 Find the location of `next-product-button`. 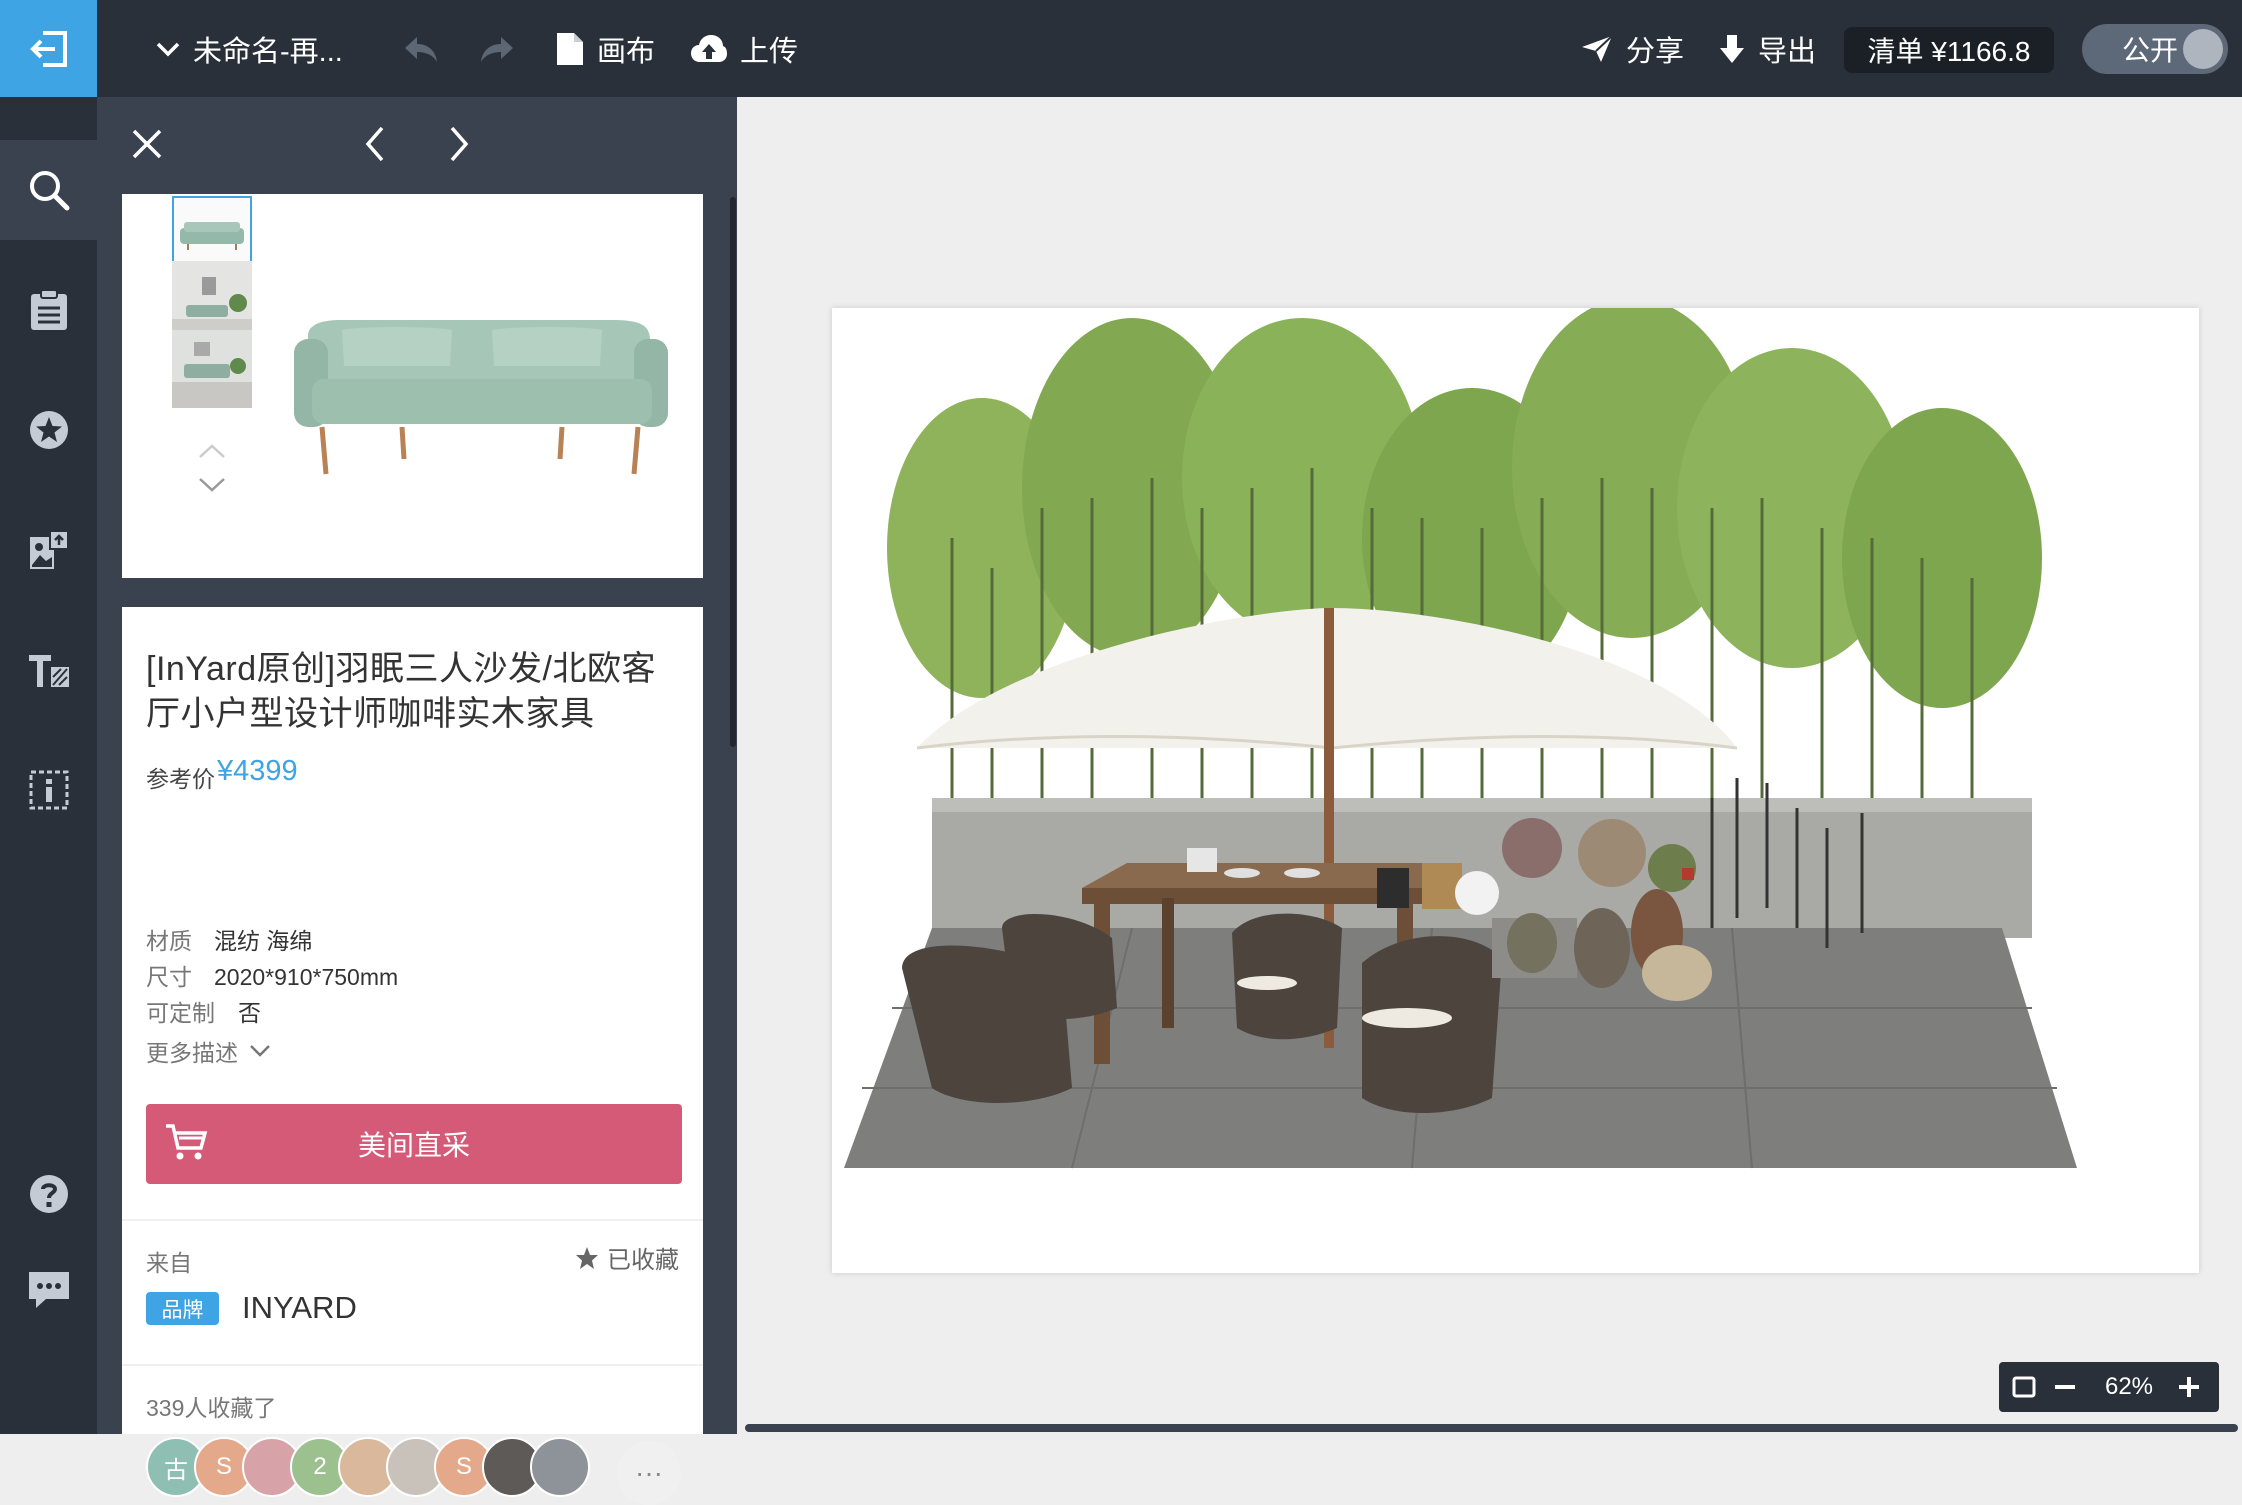

next-product-button is located at coordinates (459, 144).